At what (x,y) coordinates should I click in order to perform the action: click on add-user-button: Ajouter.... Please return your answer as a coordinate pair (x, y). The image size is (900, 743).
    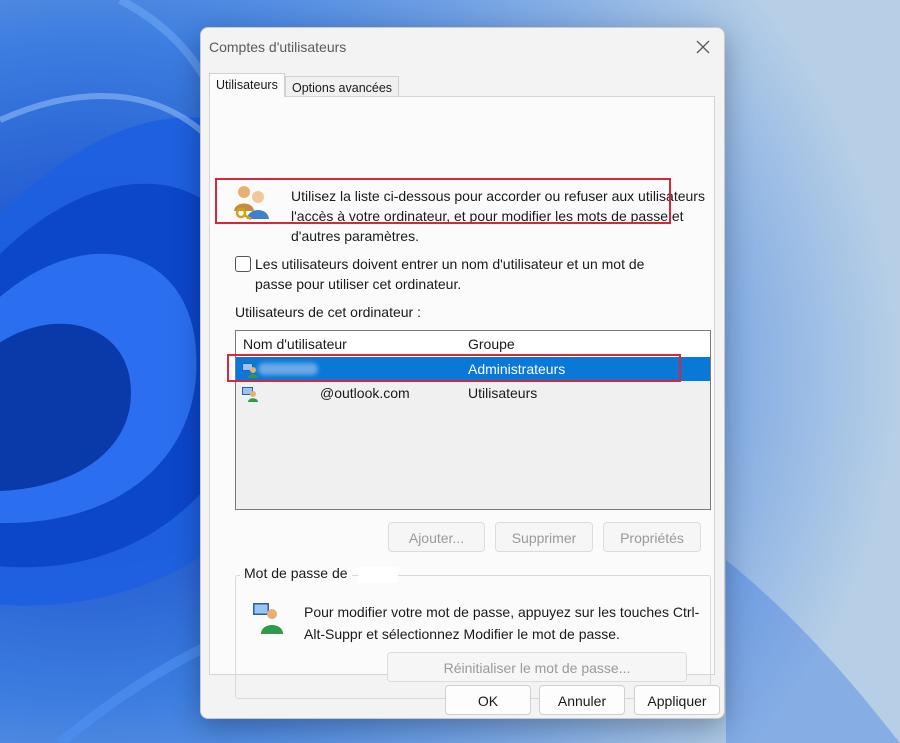
    Looking at the image, I should click on (436, 537).